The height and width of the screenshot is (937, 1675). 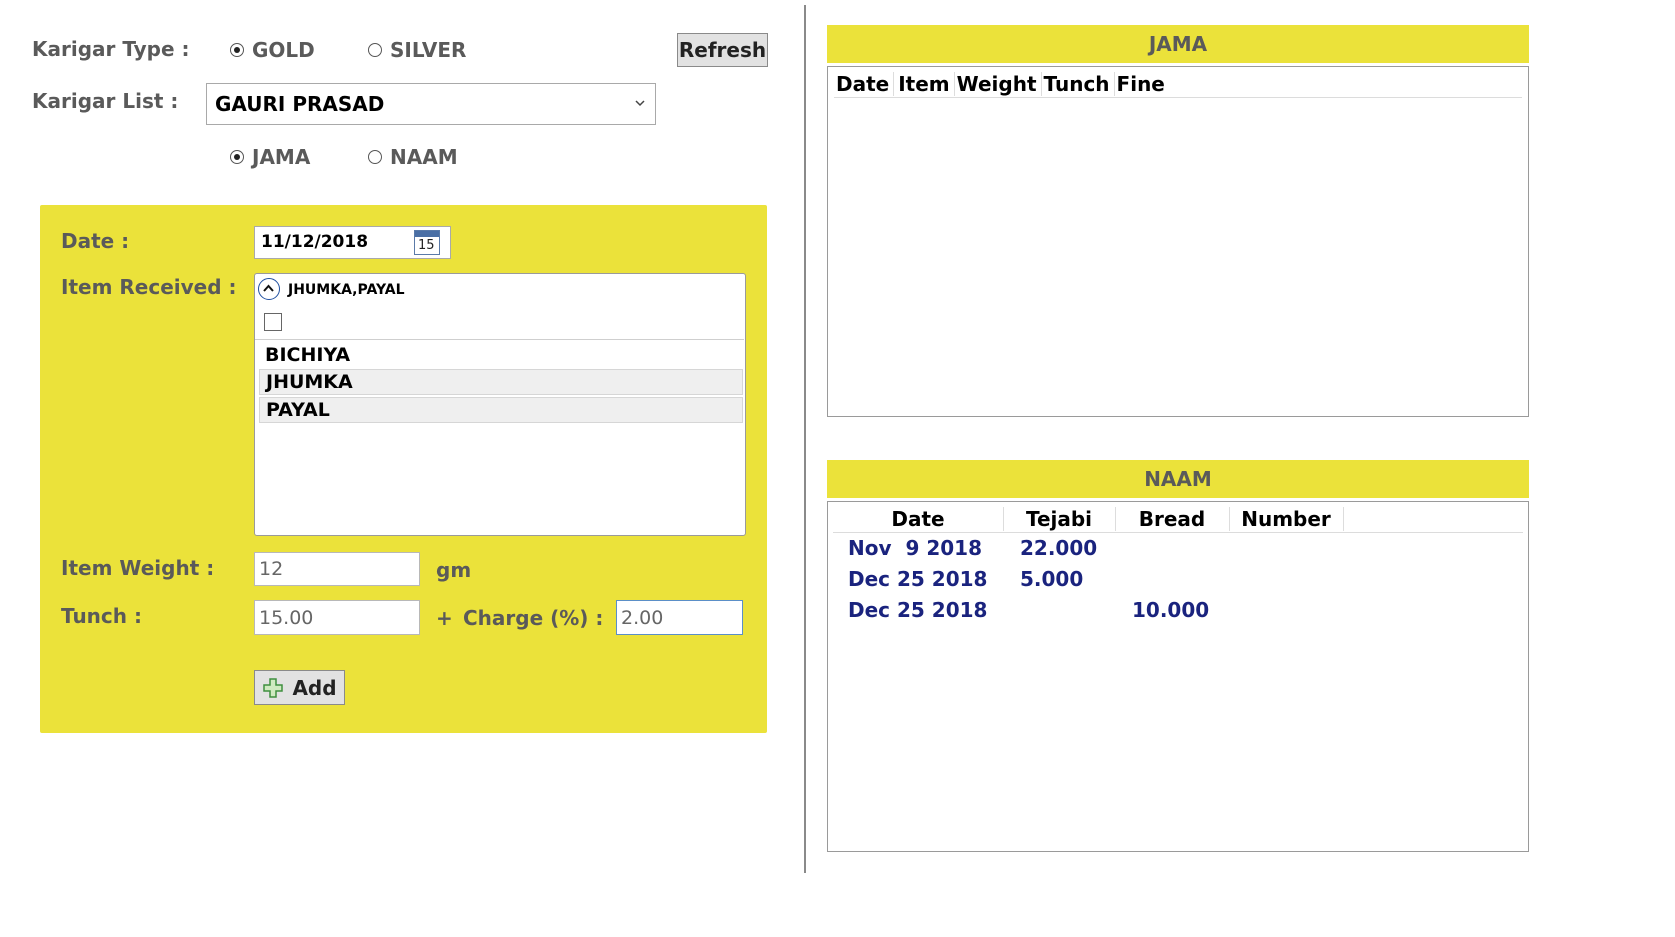 I want to click on add-button-label: Add, so click(x=314, y=687).